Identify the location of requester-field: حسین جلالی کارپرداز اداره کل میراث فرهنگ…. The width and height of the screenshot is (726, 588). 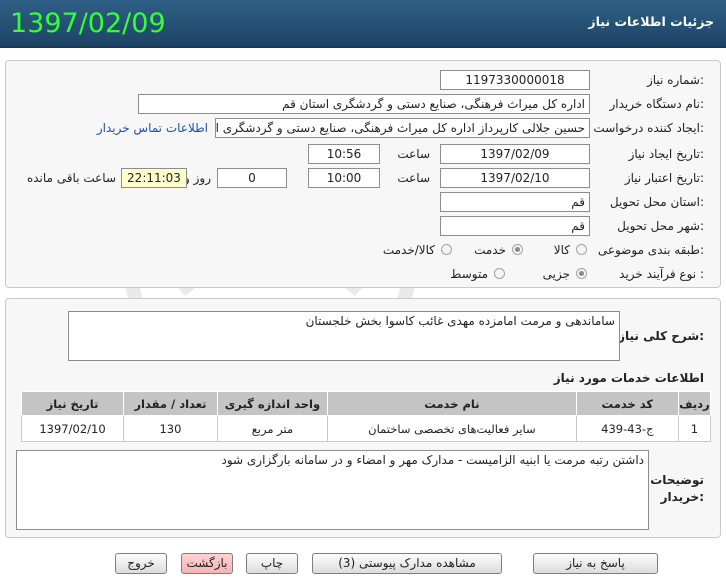
(402, 128).